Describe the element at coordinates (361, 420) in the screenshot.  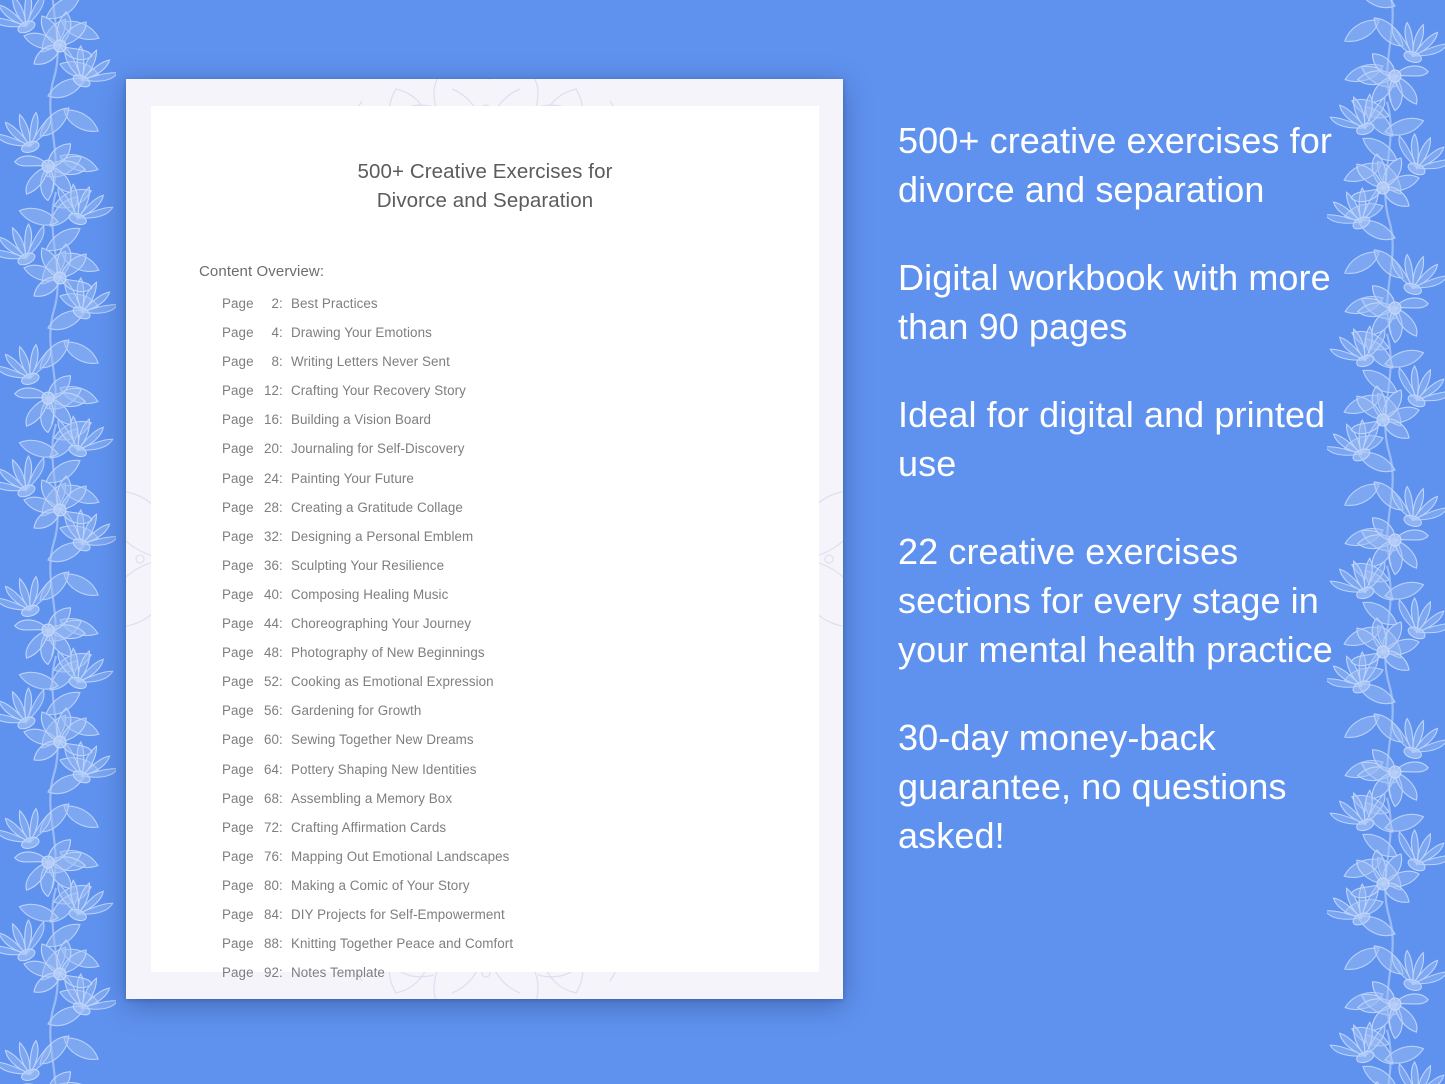
I see `toc-entry-title: Building a Vision Board` at that location.